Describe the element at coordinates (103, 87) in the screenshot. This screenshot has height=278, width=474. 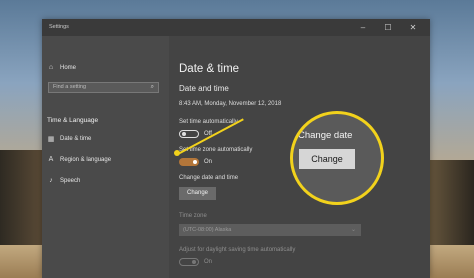
I see `search-input: Find a setting ⌕` at that location.